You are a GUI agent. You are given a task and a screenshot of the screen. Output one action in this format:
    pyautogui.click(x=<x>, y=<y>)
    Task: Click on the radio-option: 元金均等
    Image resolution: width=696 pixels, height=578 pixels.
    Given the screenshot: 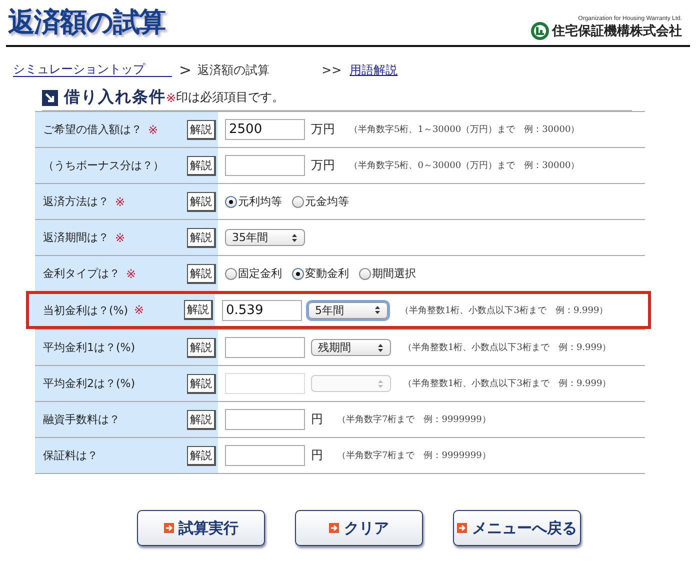 What is the action you would take?
    pyautogui.click(x=320, y=201)
    